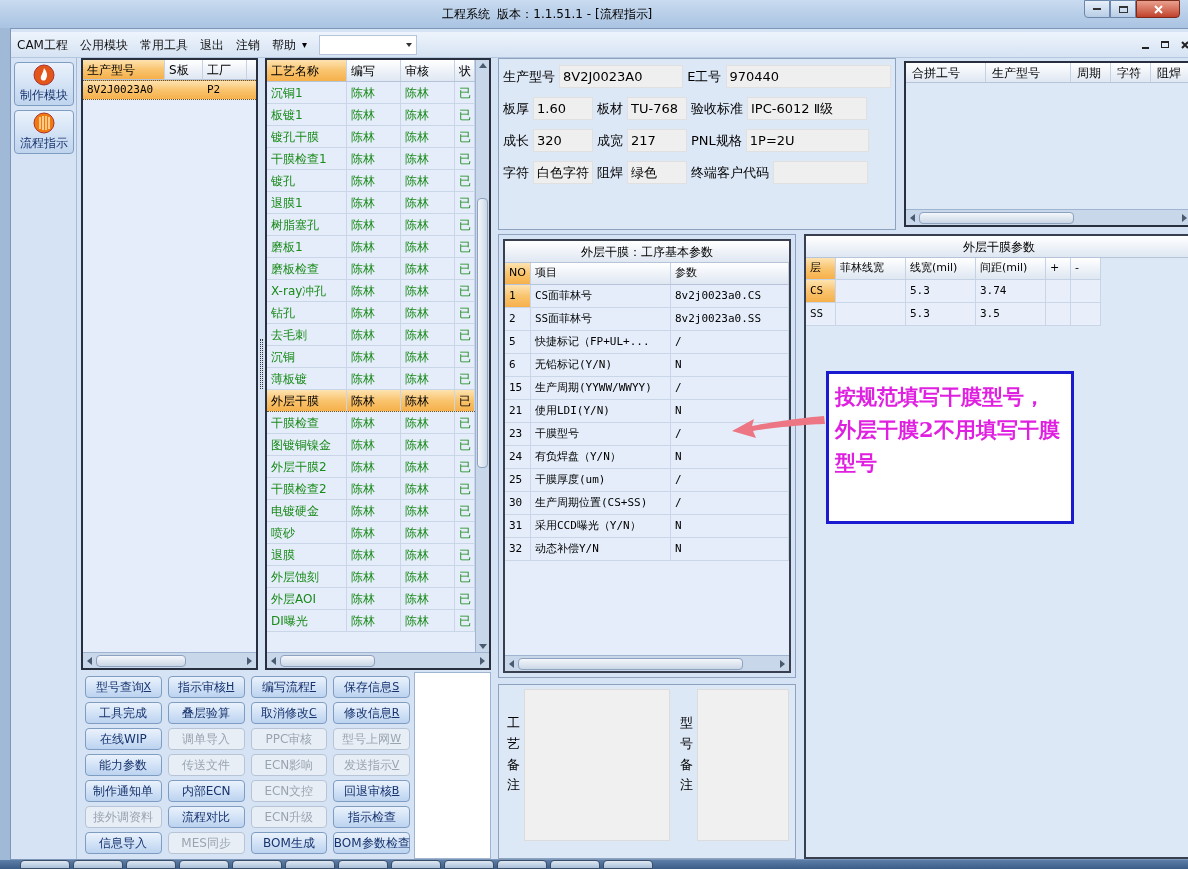 Image resolution: width=1188 pixels, height=869 pixels. I want to click on table-row: 干膜检查2 陈林 陈林 已, so click(371, 489).